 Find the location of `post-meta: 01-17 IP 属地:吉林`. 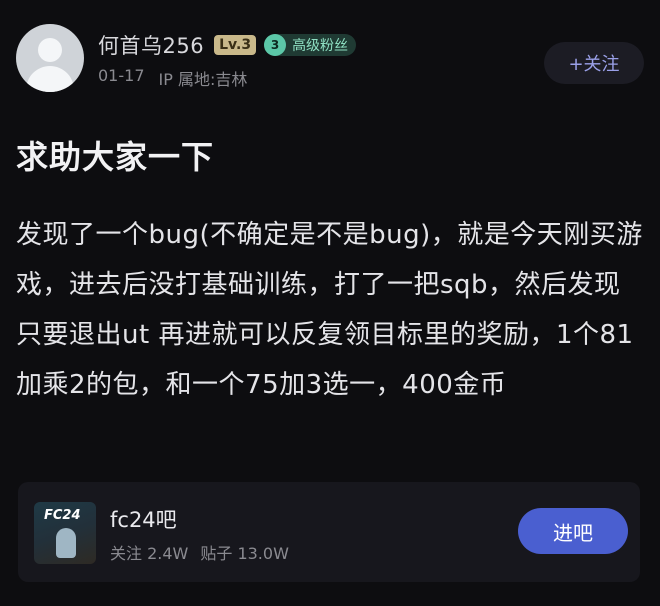

post-meta: 01-17 IP 属地:吉林 is located at coordinates (172, 78).